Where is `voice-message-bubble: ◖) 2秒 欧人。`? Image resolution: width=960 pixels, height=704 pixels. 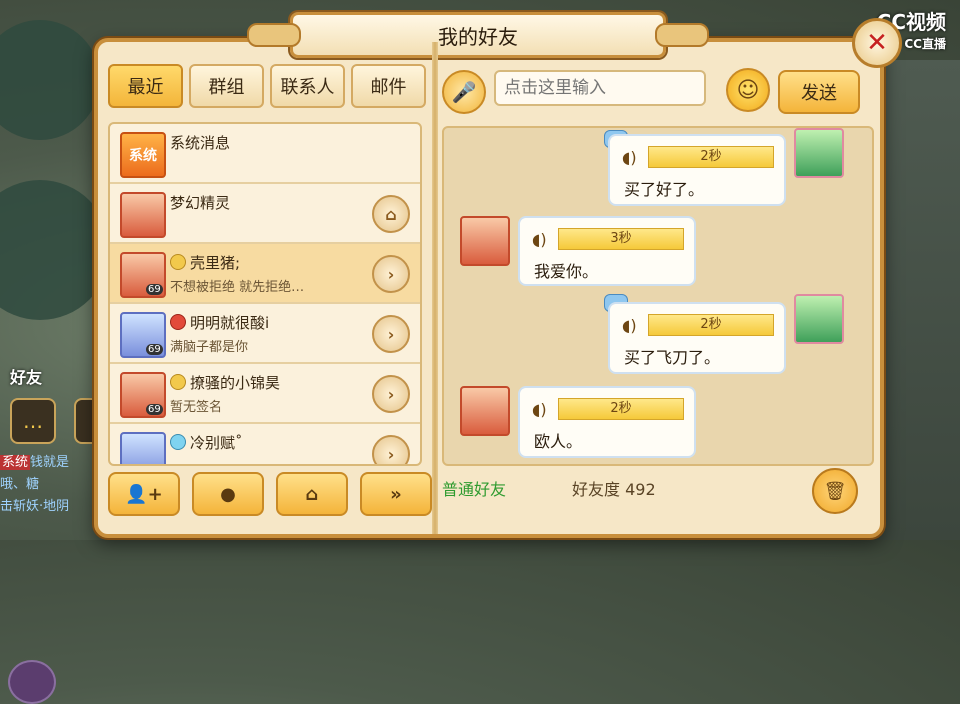 voice-message-bubble: ◖) 2秒 欧人。 is located at coordinates (607, 422).